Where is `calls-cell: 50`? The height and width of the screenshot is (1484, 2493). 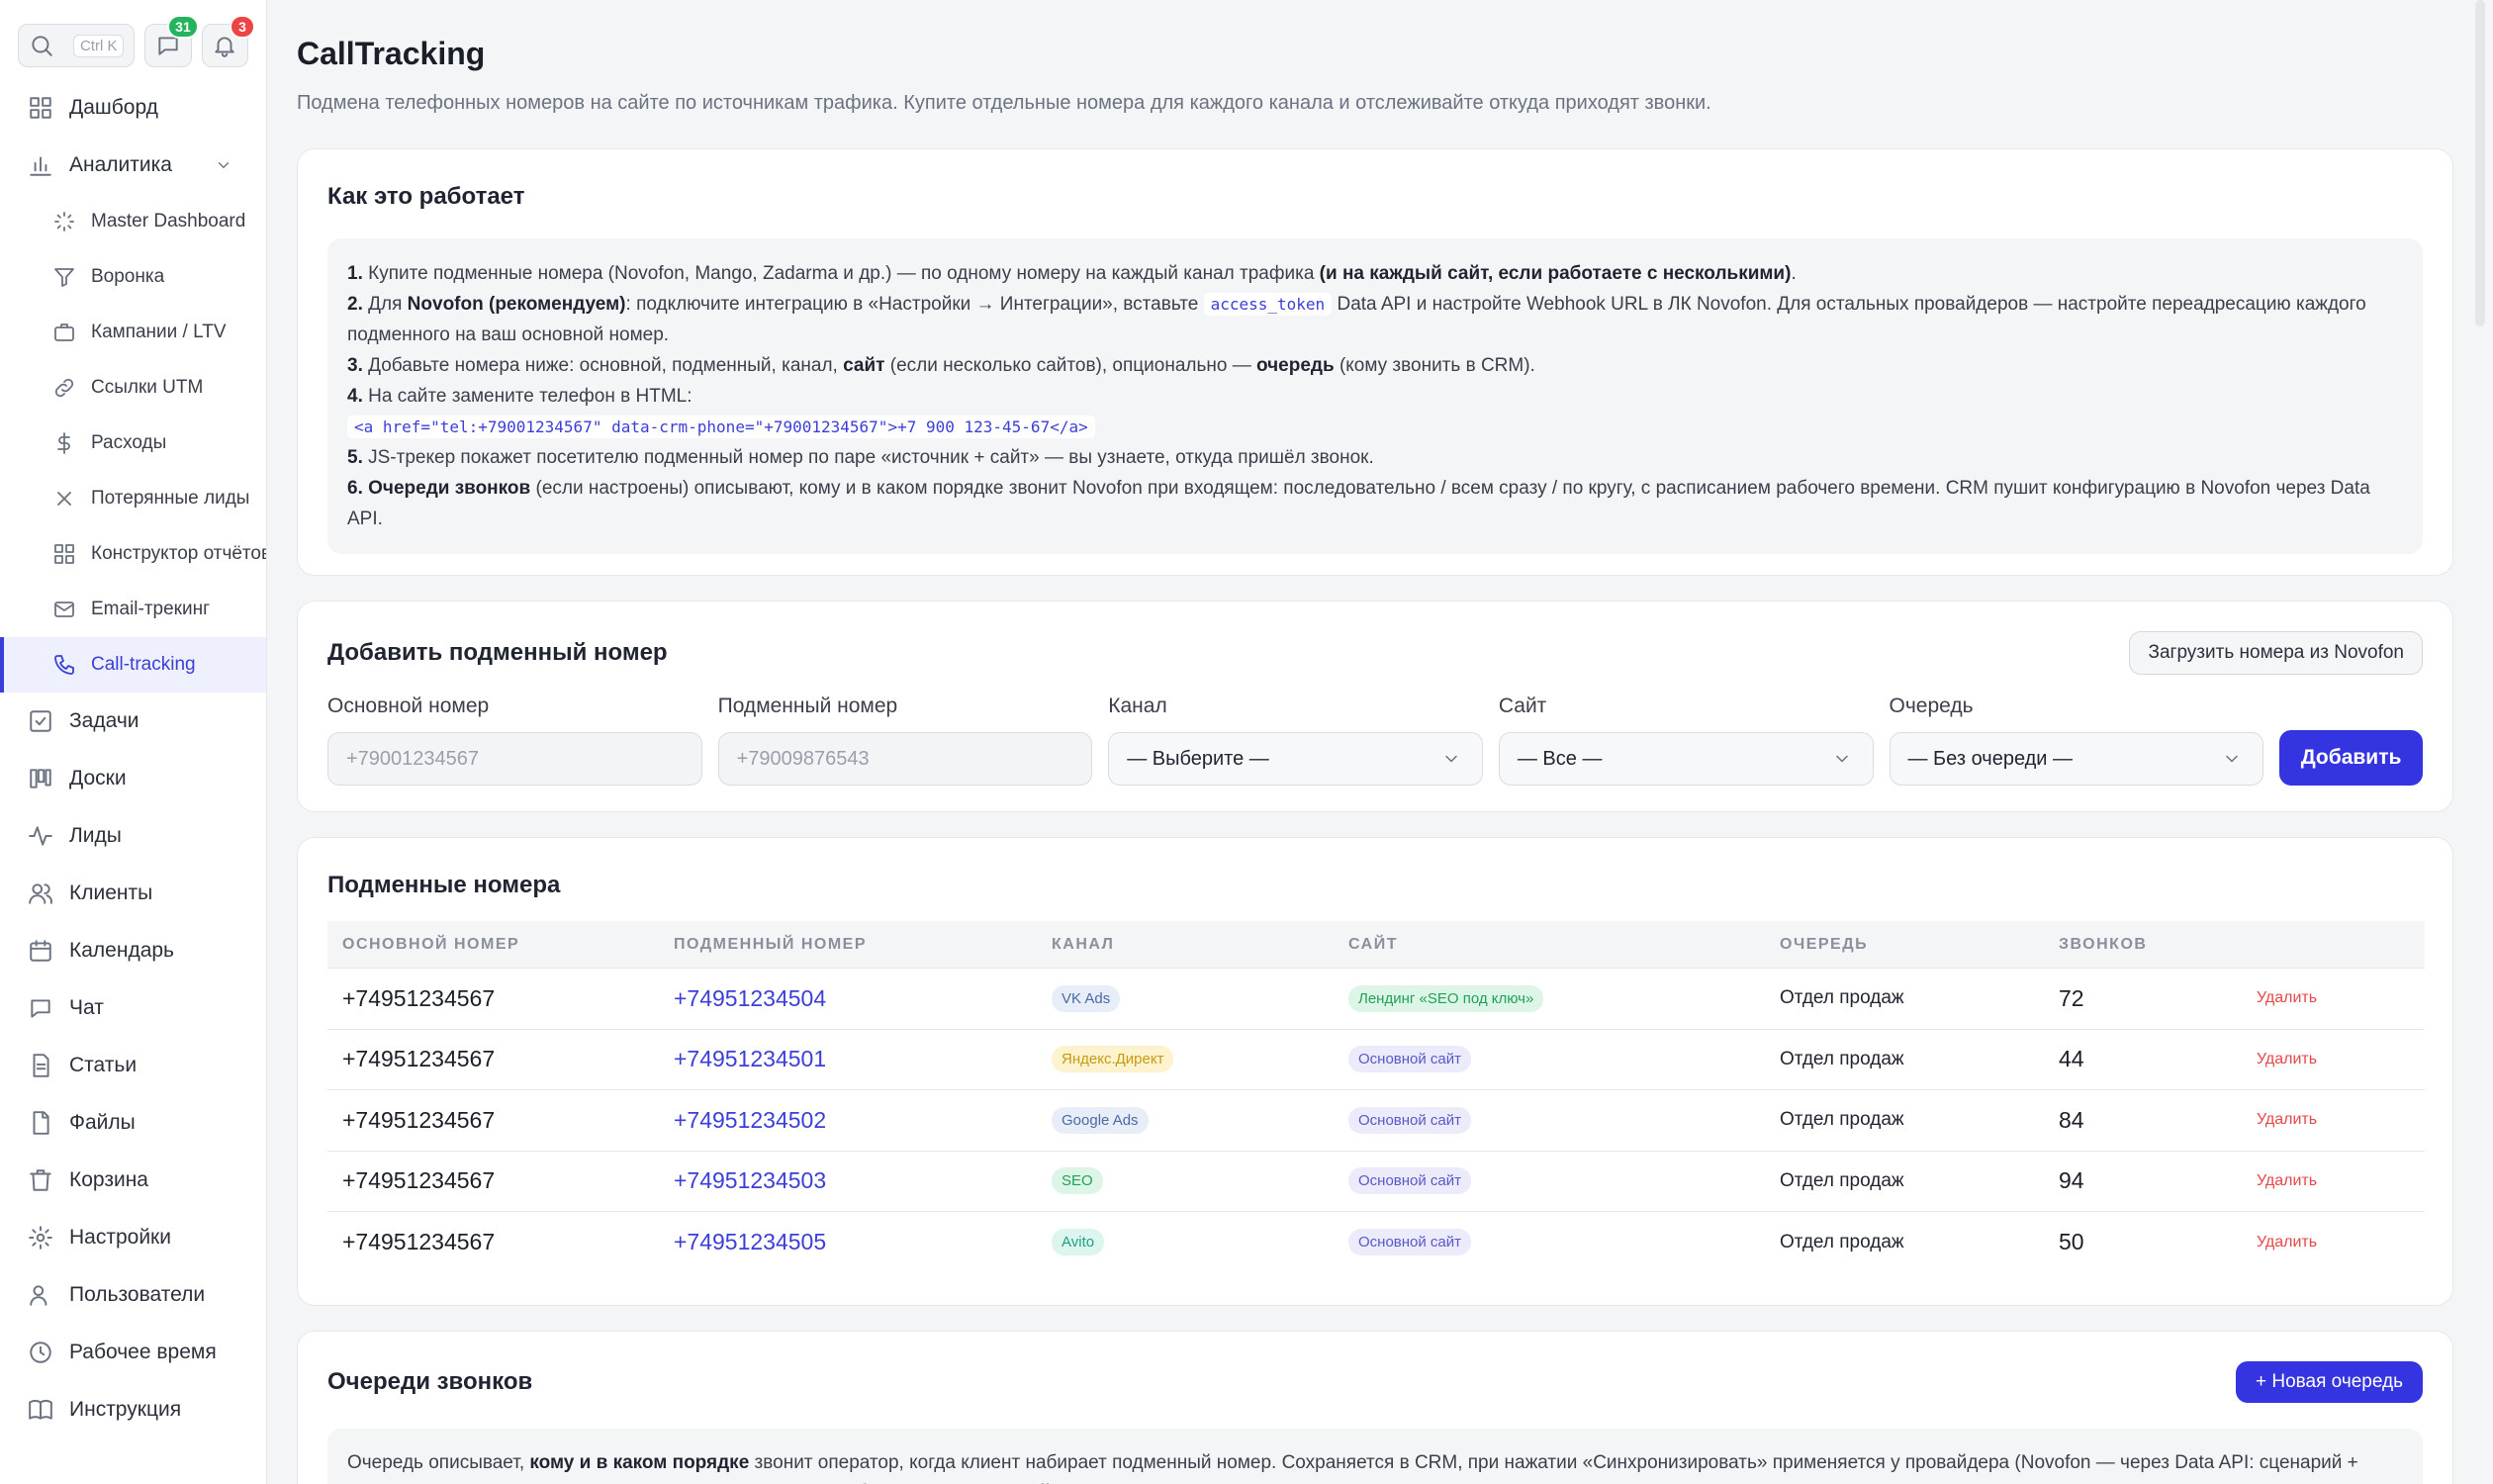 calls-cell: 50 is located at coordinates (2071, 1242).